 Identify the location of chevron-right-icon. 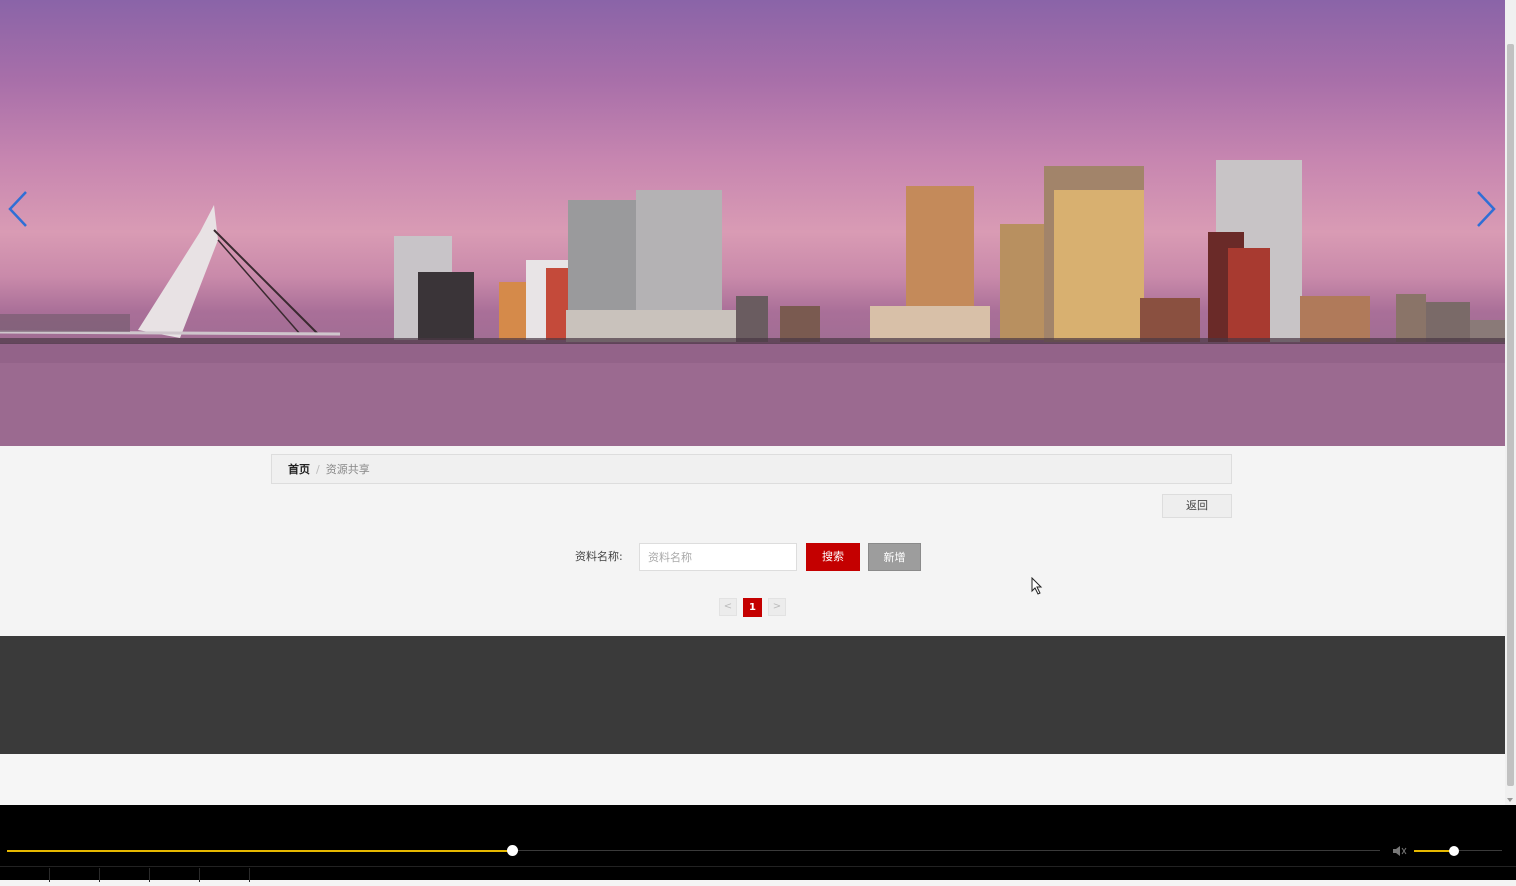
(1486, 209).